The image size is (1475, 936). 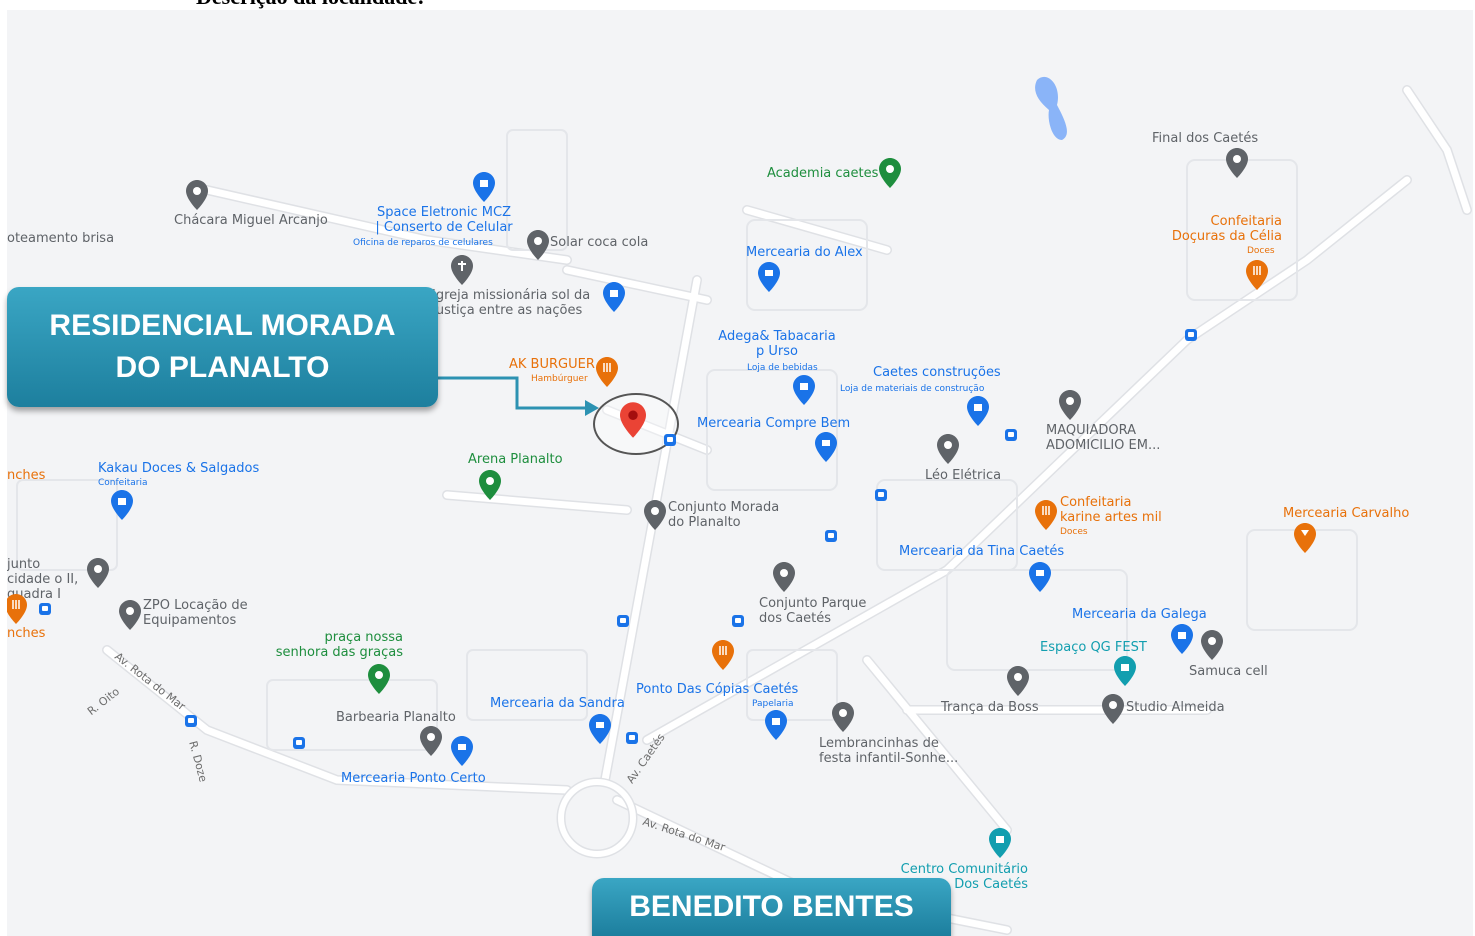 I want to click on place-category: Loja de bebidas, so click(x=782, y=368).